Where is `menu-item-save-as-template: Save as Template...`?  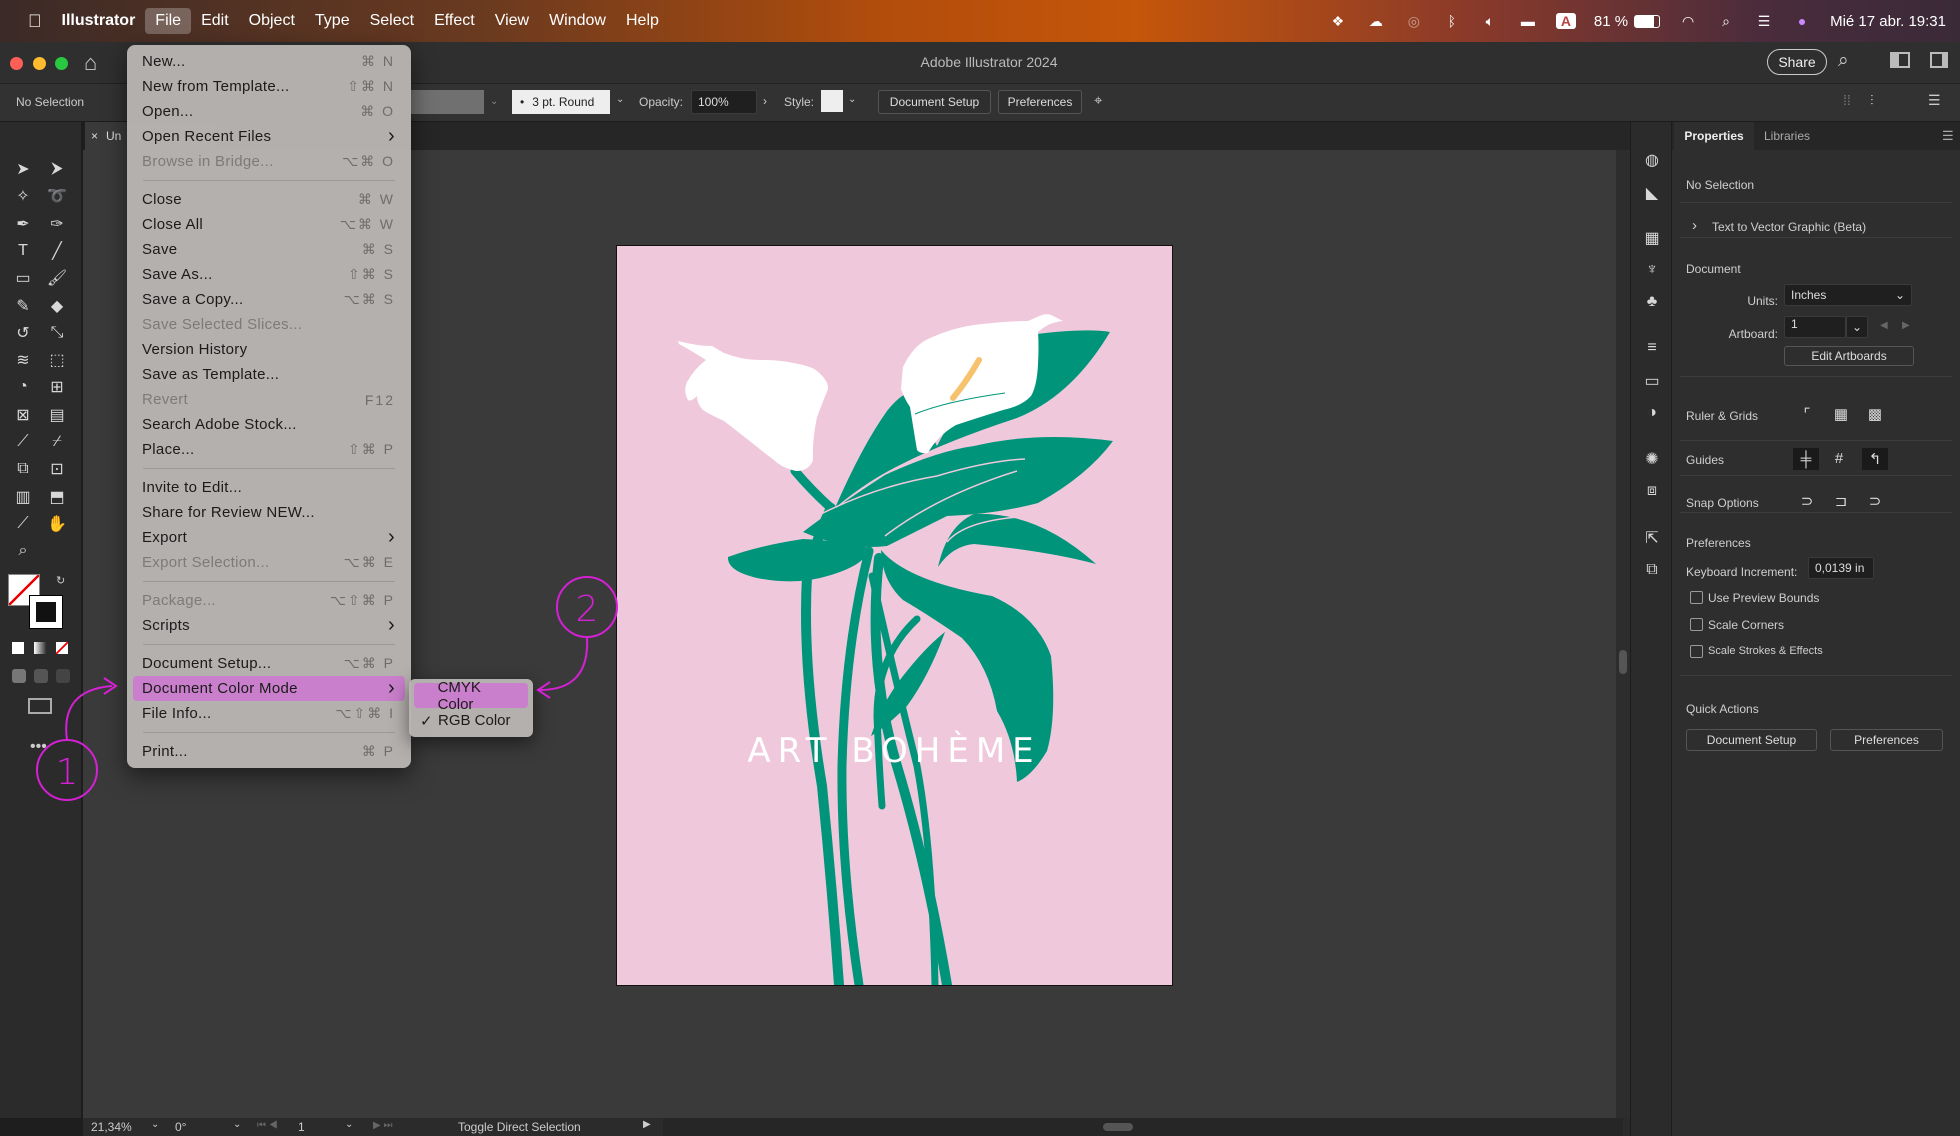
menu-item-save-as-template: Save as Template... is located at coordinates (269, 374).